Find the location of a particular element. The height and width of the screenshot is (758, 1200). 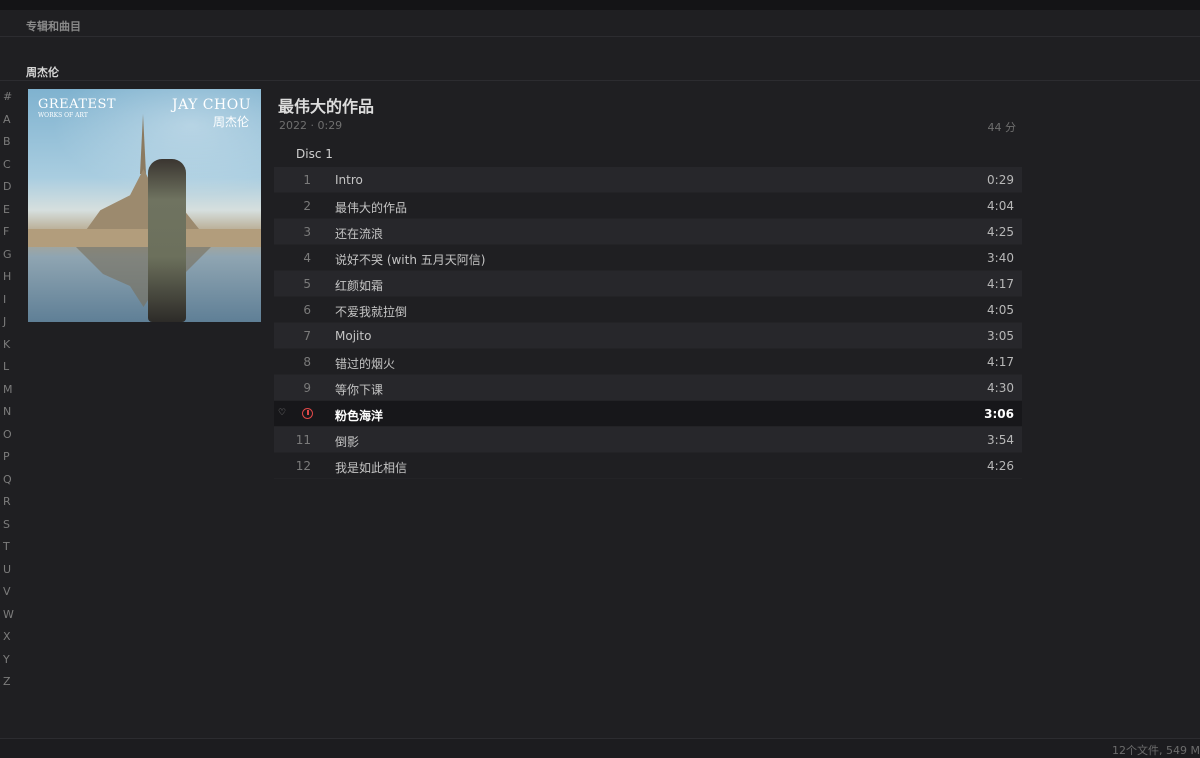

track-duration: 3:40 is located at coordinates (1000, 258).